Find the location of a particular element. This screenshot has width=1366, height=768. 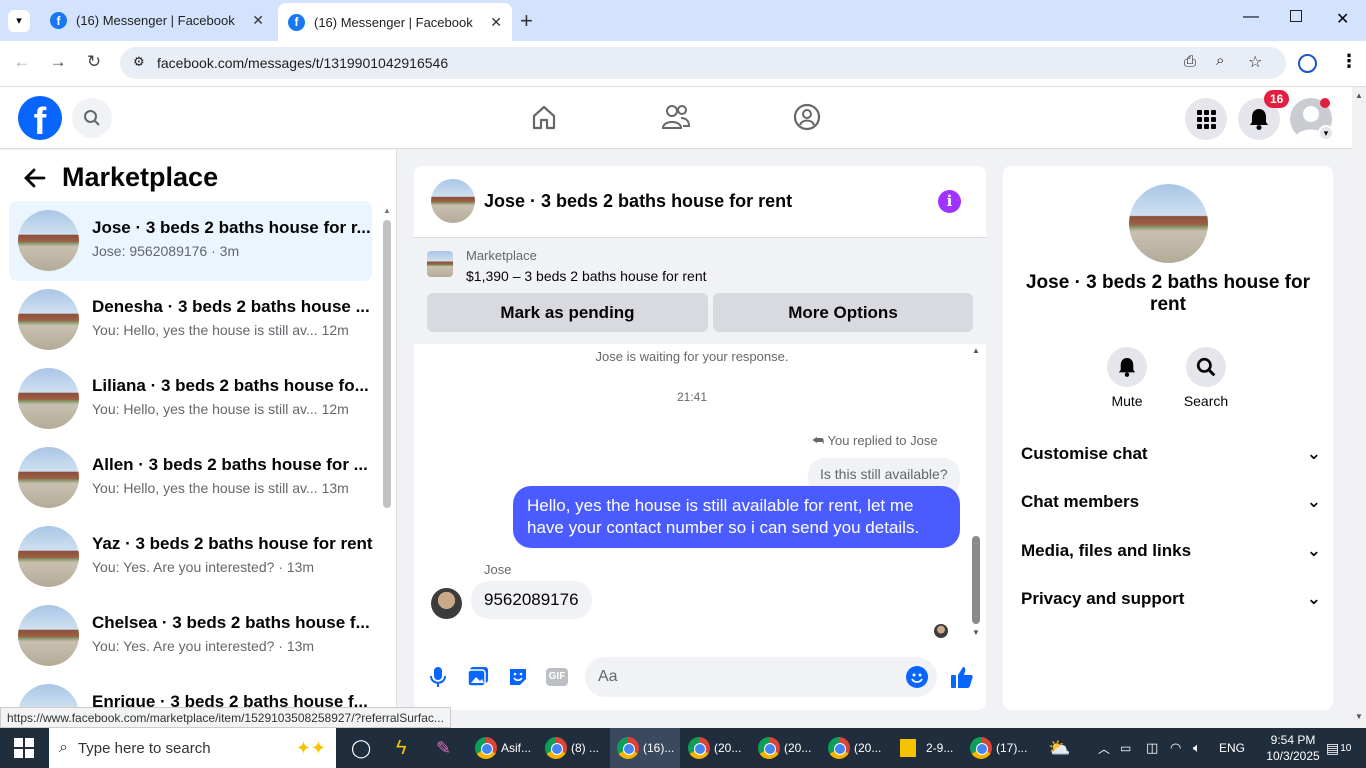

minimize-window-icon: — is located at coordinates (1251, 17).